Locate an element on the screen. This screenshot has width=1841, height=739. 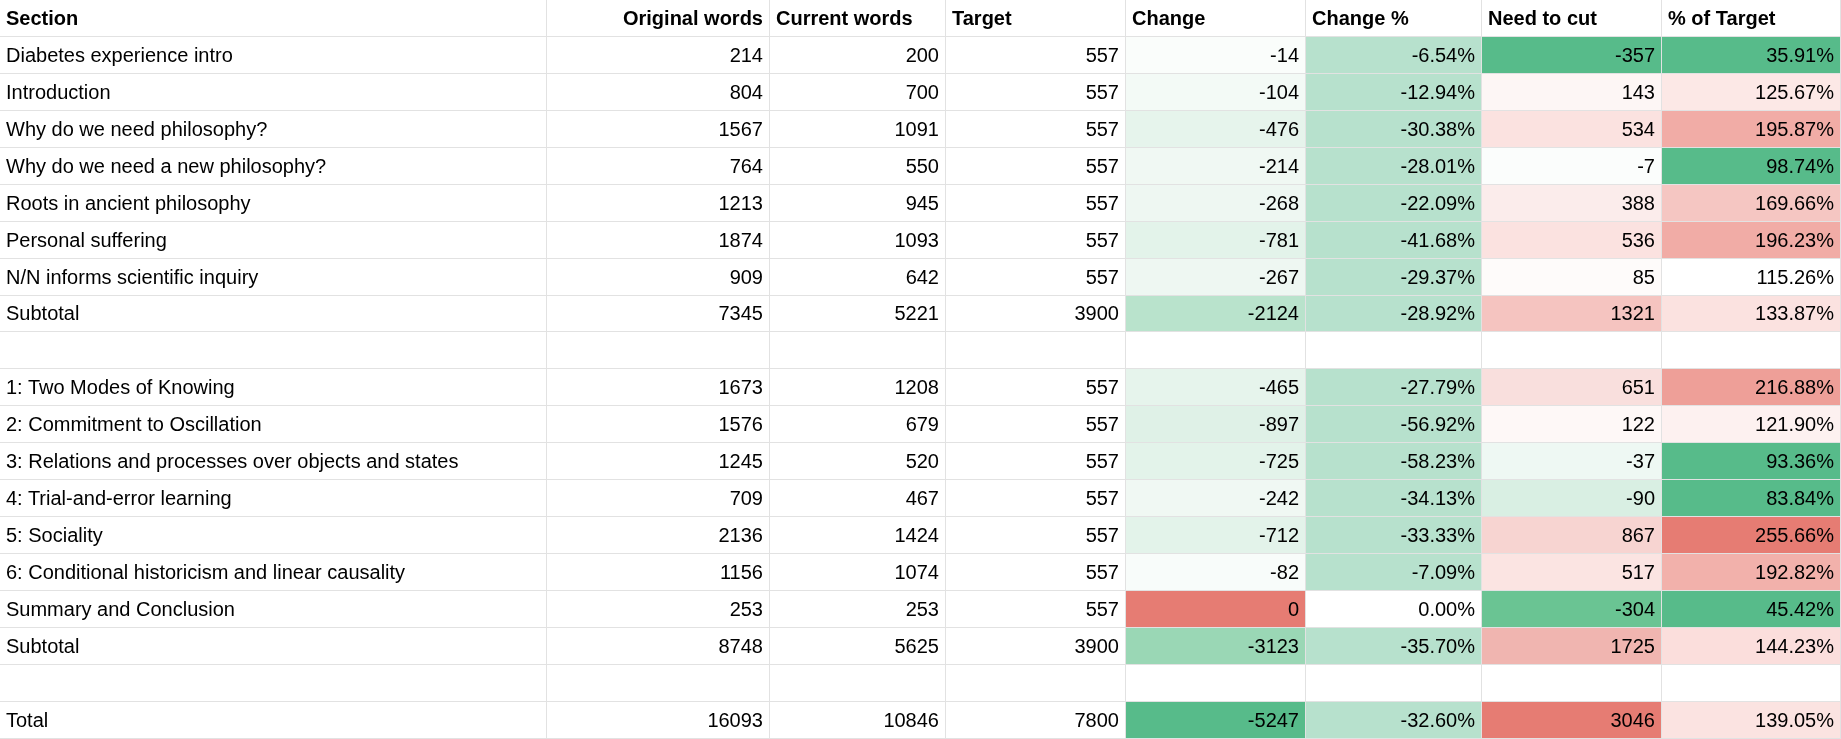
table-cell: 1673 is located at coordinates (658, 388).